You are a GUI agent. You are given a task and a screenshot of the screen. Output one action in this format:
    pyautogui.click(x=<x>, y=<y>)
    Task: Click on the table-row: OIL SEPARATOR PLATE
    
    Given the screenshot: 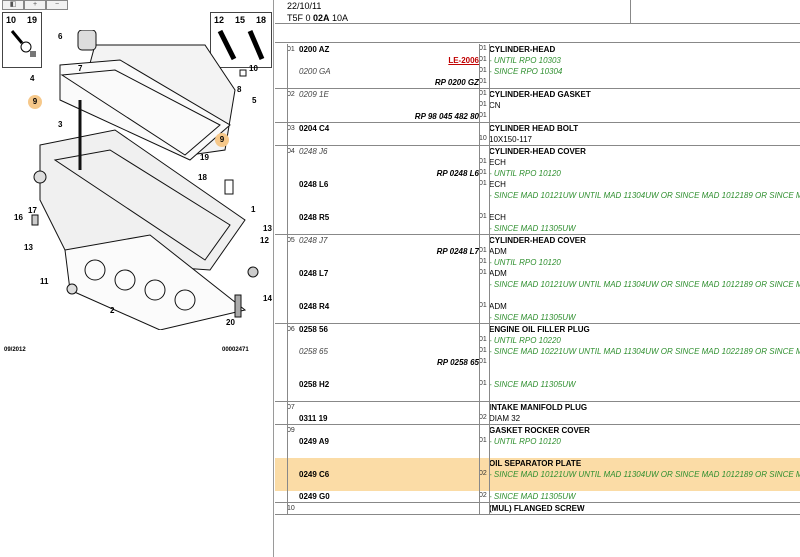 What is the action you would take?
    pyautogui.click(x=537, y=463)
    